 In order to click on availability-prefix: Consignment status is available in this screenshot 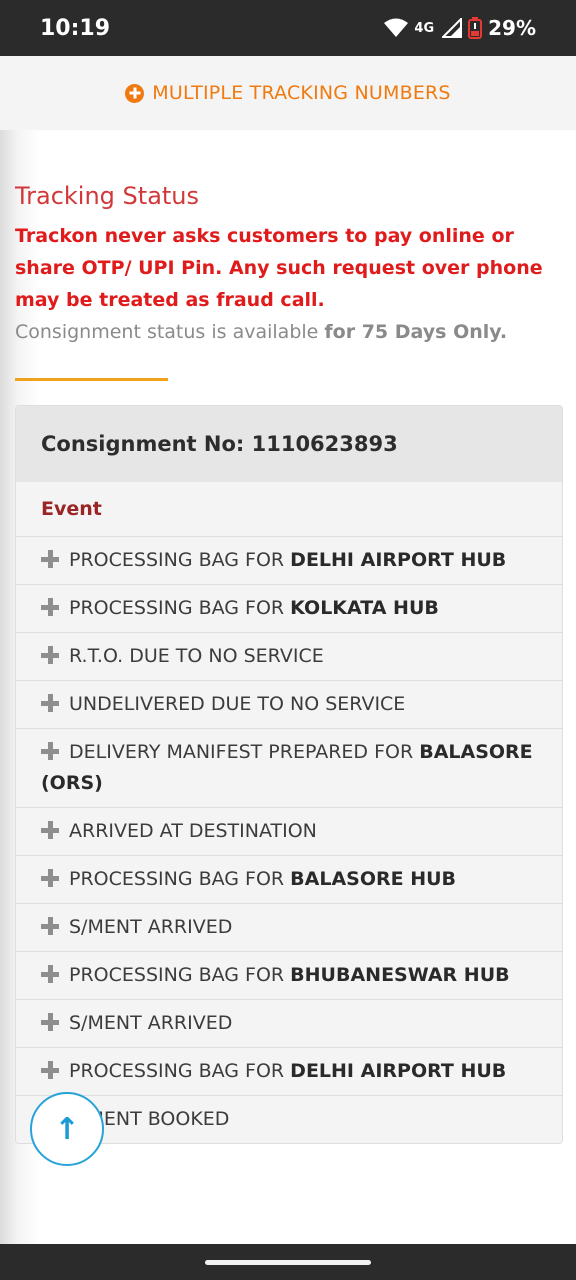, I will do `click(167, 332)`.